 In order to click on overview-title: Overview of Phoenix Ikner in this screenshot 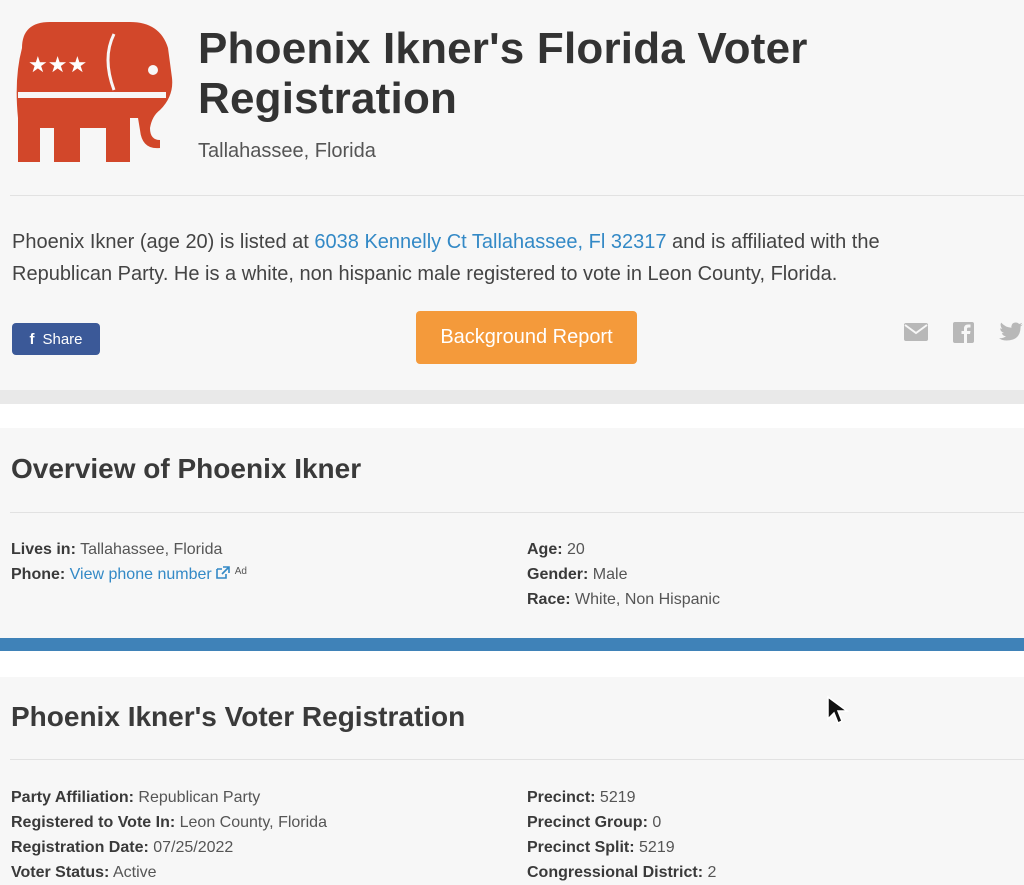, I will do `click(186, 468)`.